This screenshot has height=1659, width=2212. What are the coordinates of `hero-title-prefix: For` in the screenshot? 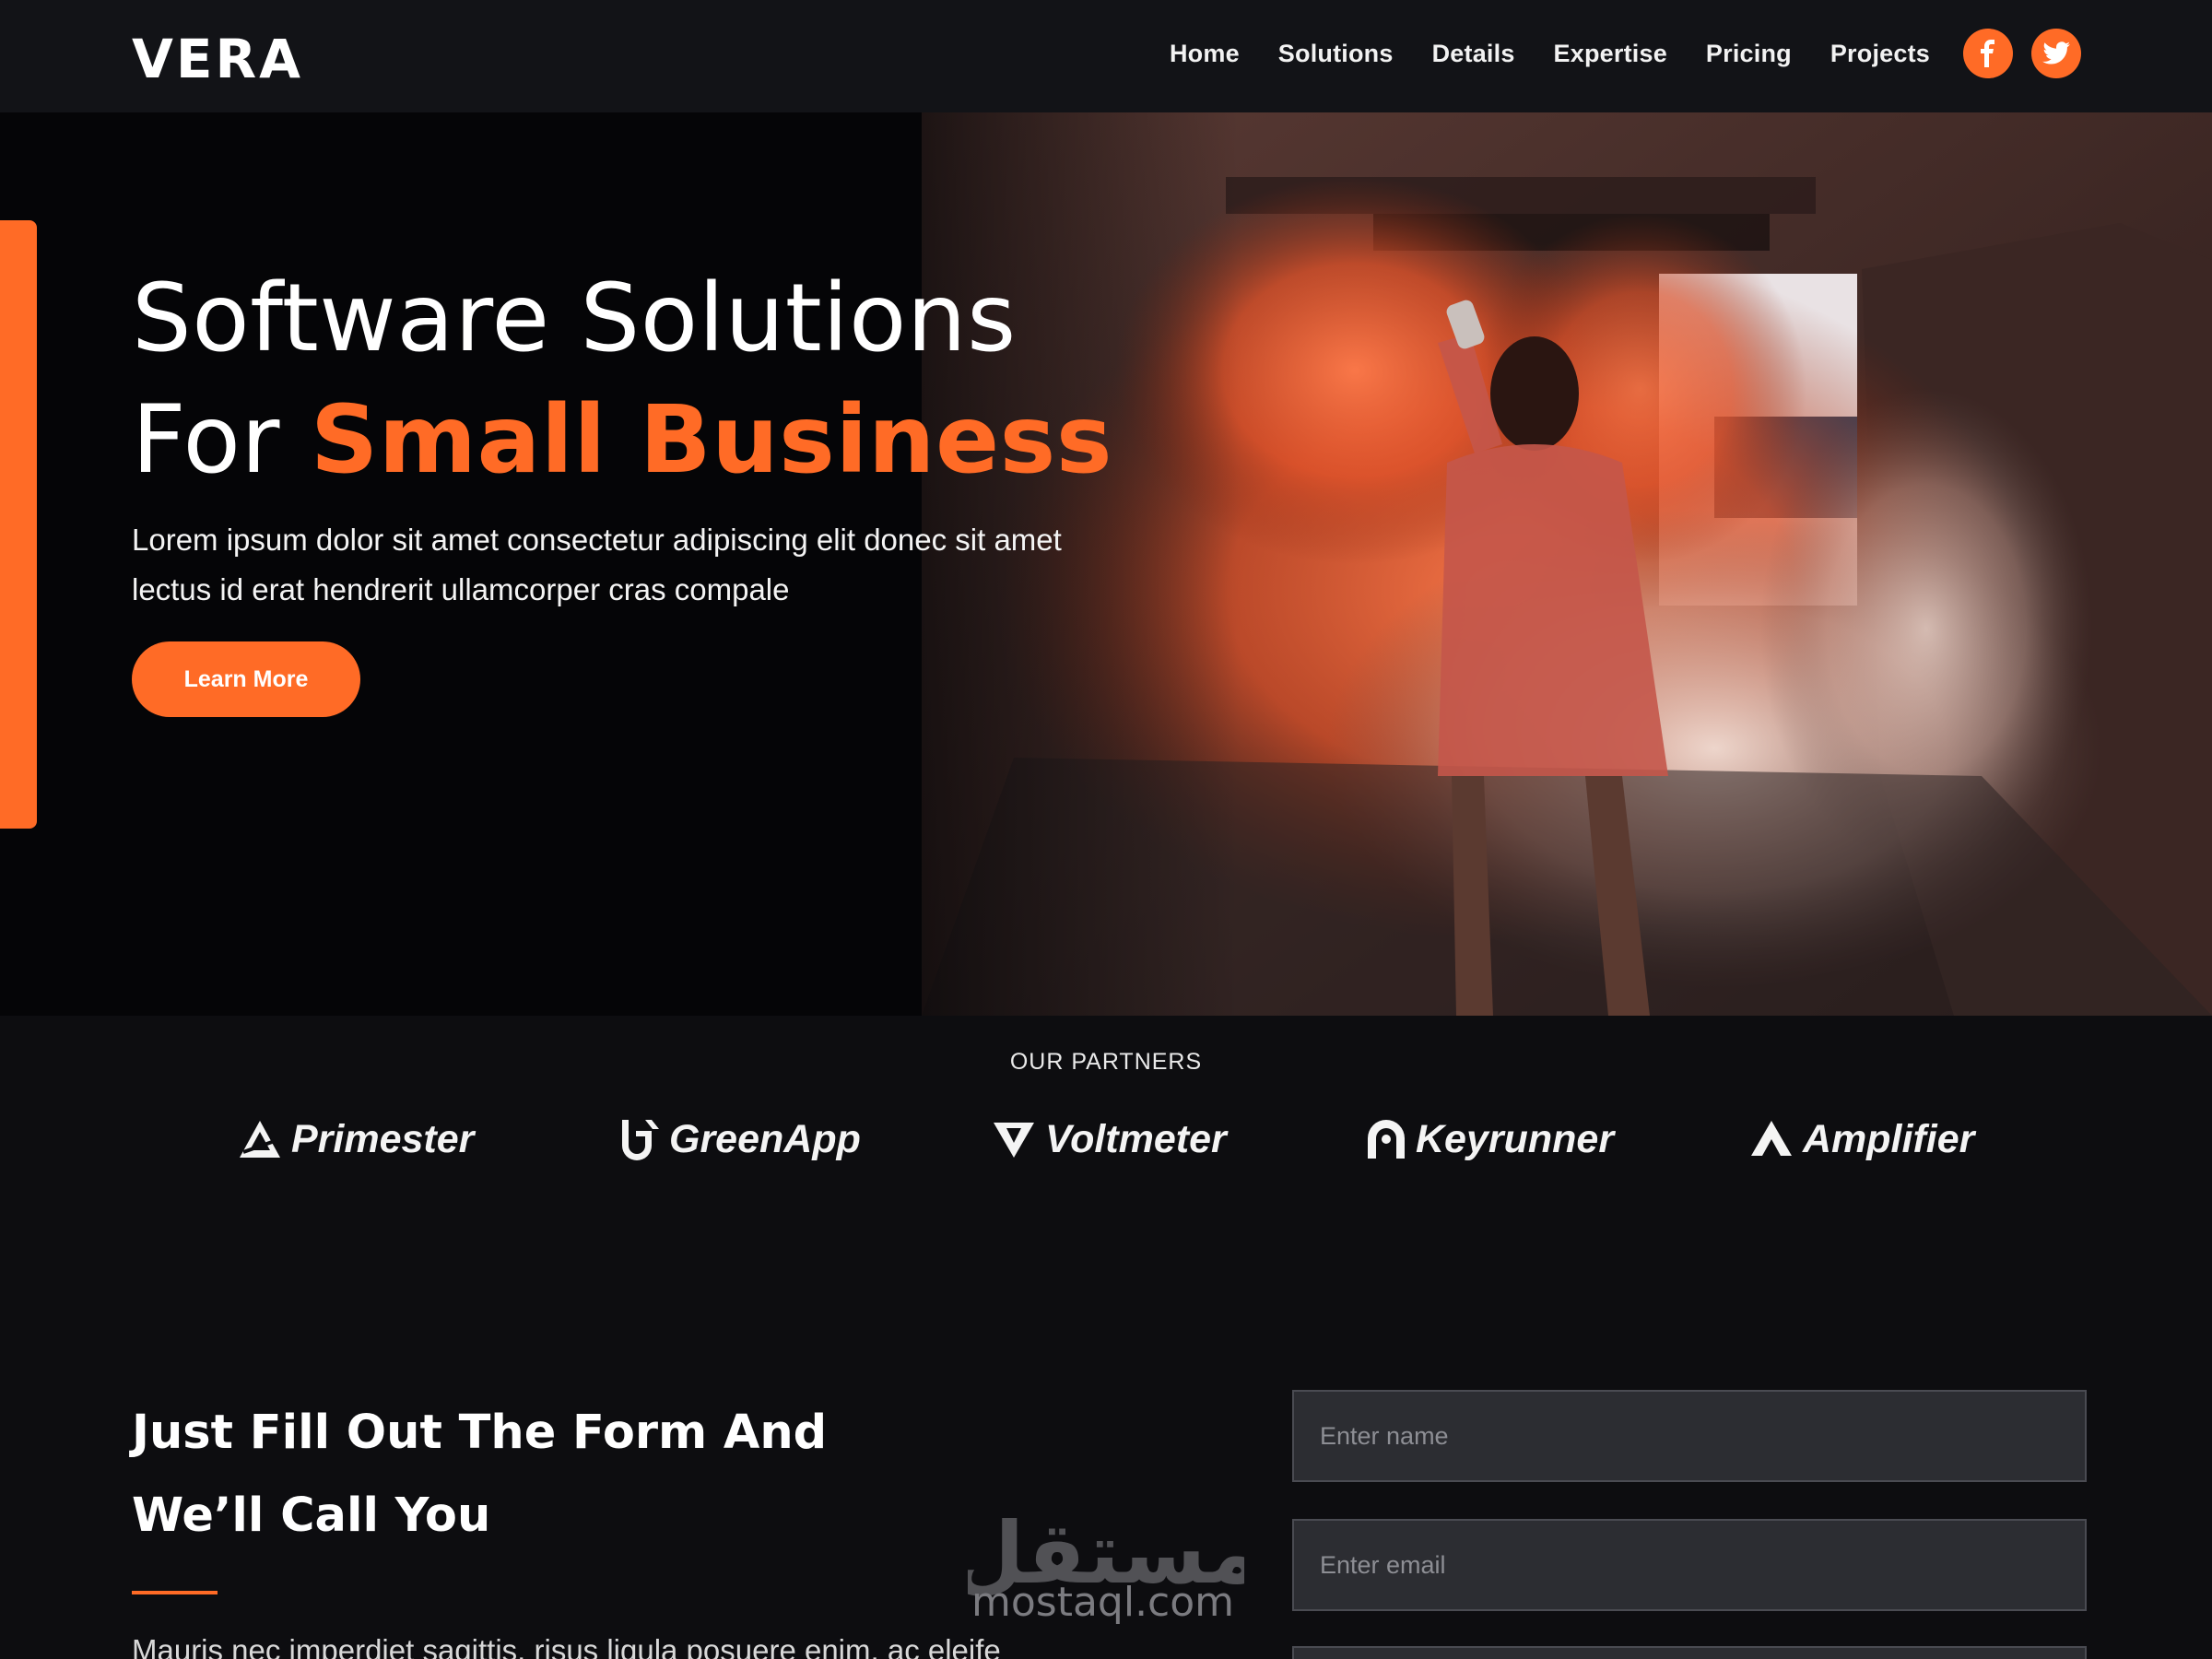 It's located at (221, 440).